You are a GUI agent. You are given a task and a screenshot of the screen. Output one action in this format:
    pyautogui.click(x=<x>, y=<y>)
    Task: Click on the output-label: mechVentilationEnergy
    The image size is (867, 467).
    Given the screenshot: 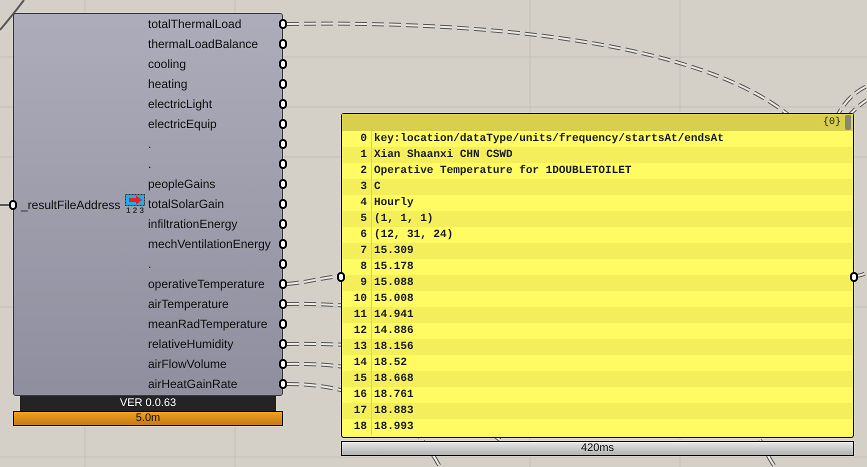 What is the action you would take?
    pyautogui.click(x=209, y=244)
    